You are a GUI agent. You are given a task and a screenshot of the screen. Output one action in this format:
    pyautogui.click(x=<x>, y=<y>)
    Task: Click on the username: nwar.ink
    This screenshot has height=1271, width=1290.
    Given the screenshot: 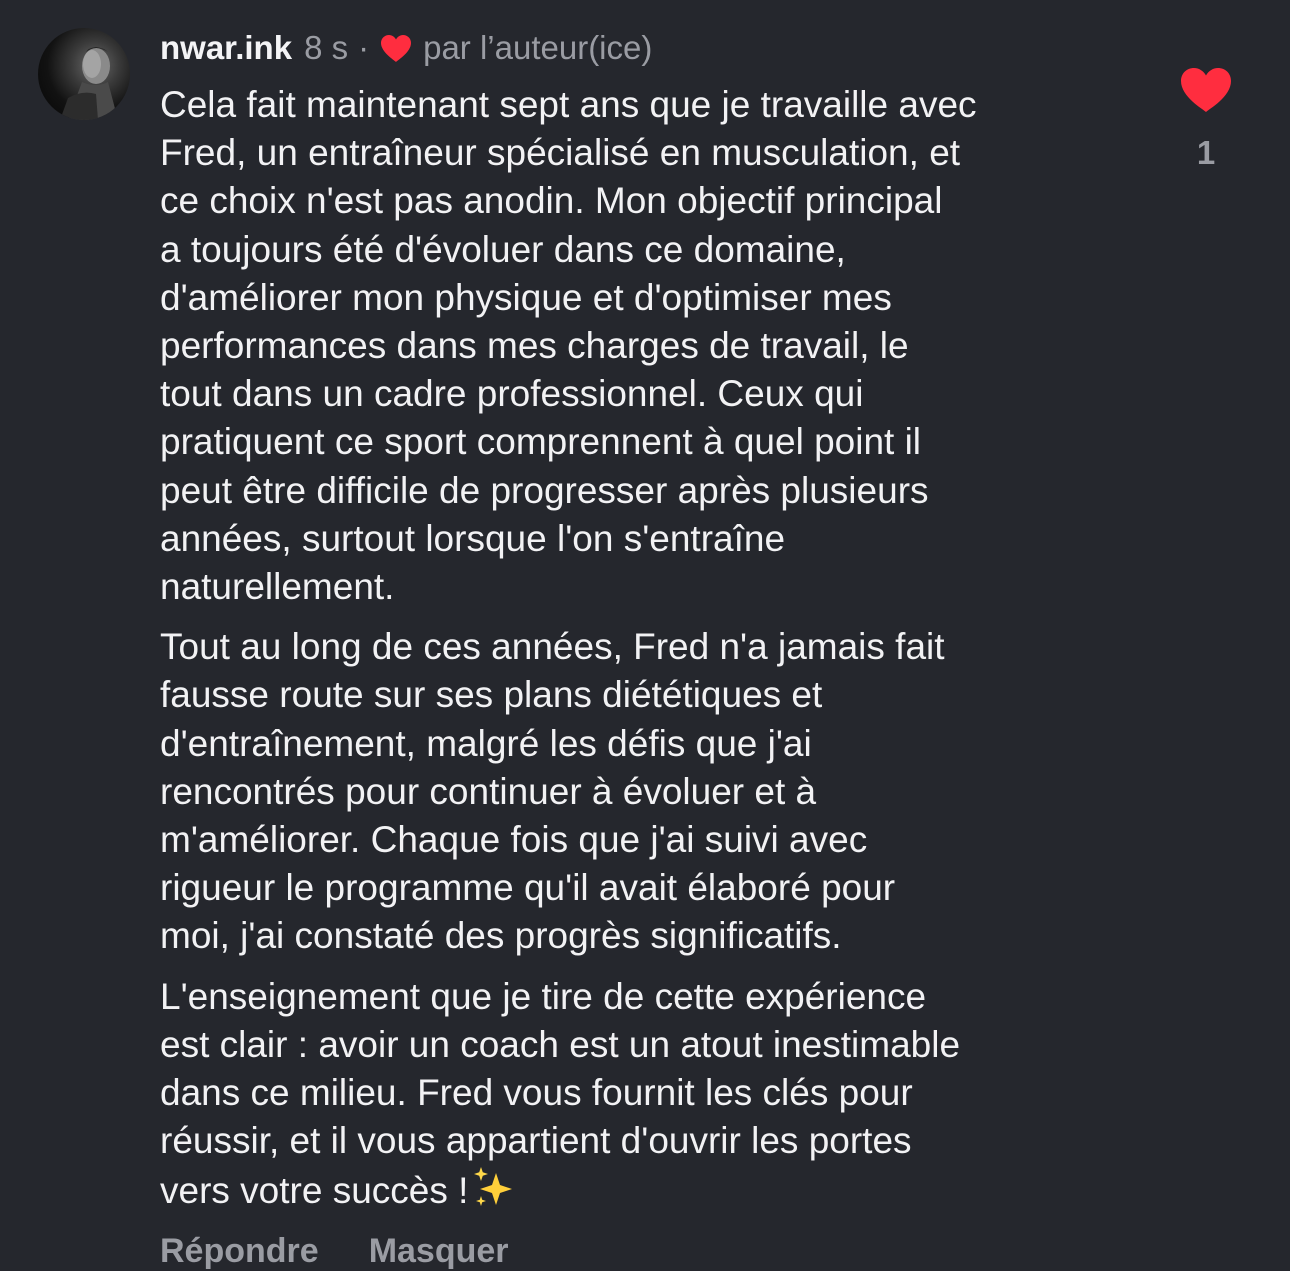 What is the action you would take?
    pyautogui.click(x=226, y=48)
    